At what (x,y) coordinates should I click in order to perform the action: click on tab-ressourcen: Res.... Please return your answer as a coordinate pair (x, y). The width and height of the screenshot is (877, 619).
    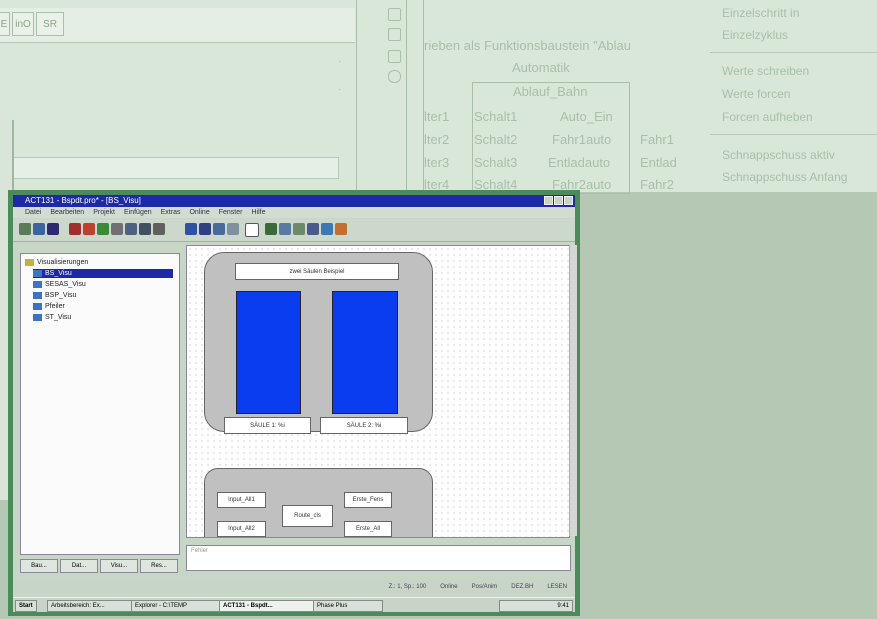
    Looking at the image, I should click on (159, 566).